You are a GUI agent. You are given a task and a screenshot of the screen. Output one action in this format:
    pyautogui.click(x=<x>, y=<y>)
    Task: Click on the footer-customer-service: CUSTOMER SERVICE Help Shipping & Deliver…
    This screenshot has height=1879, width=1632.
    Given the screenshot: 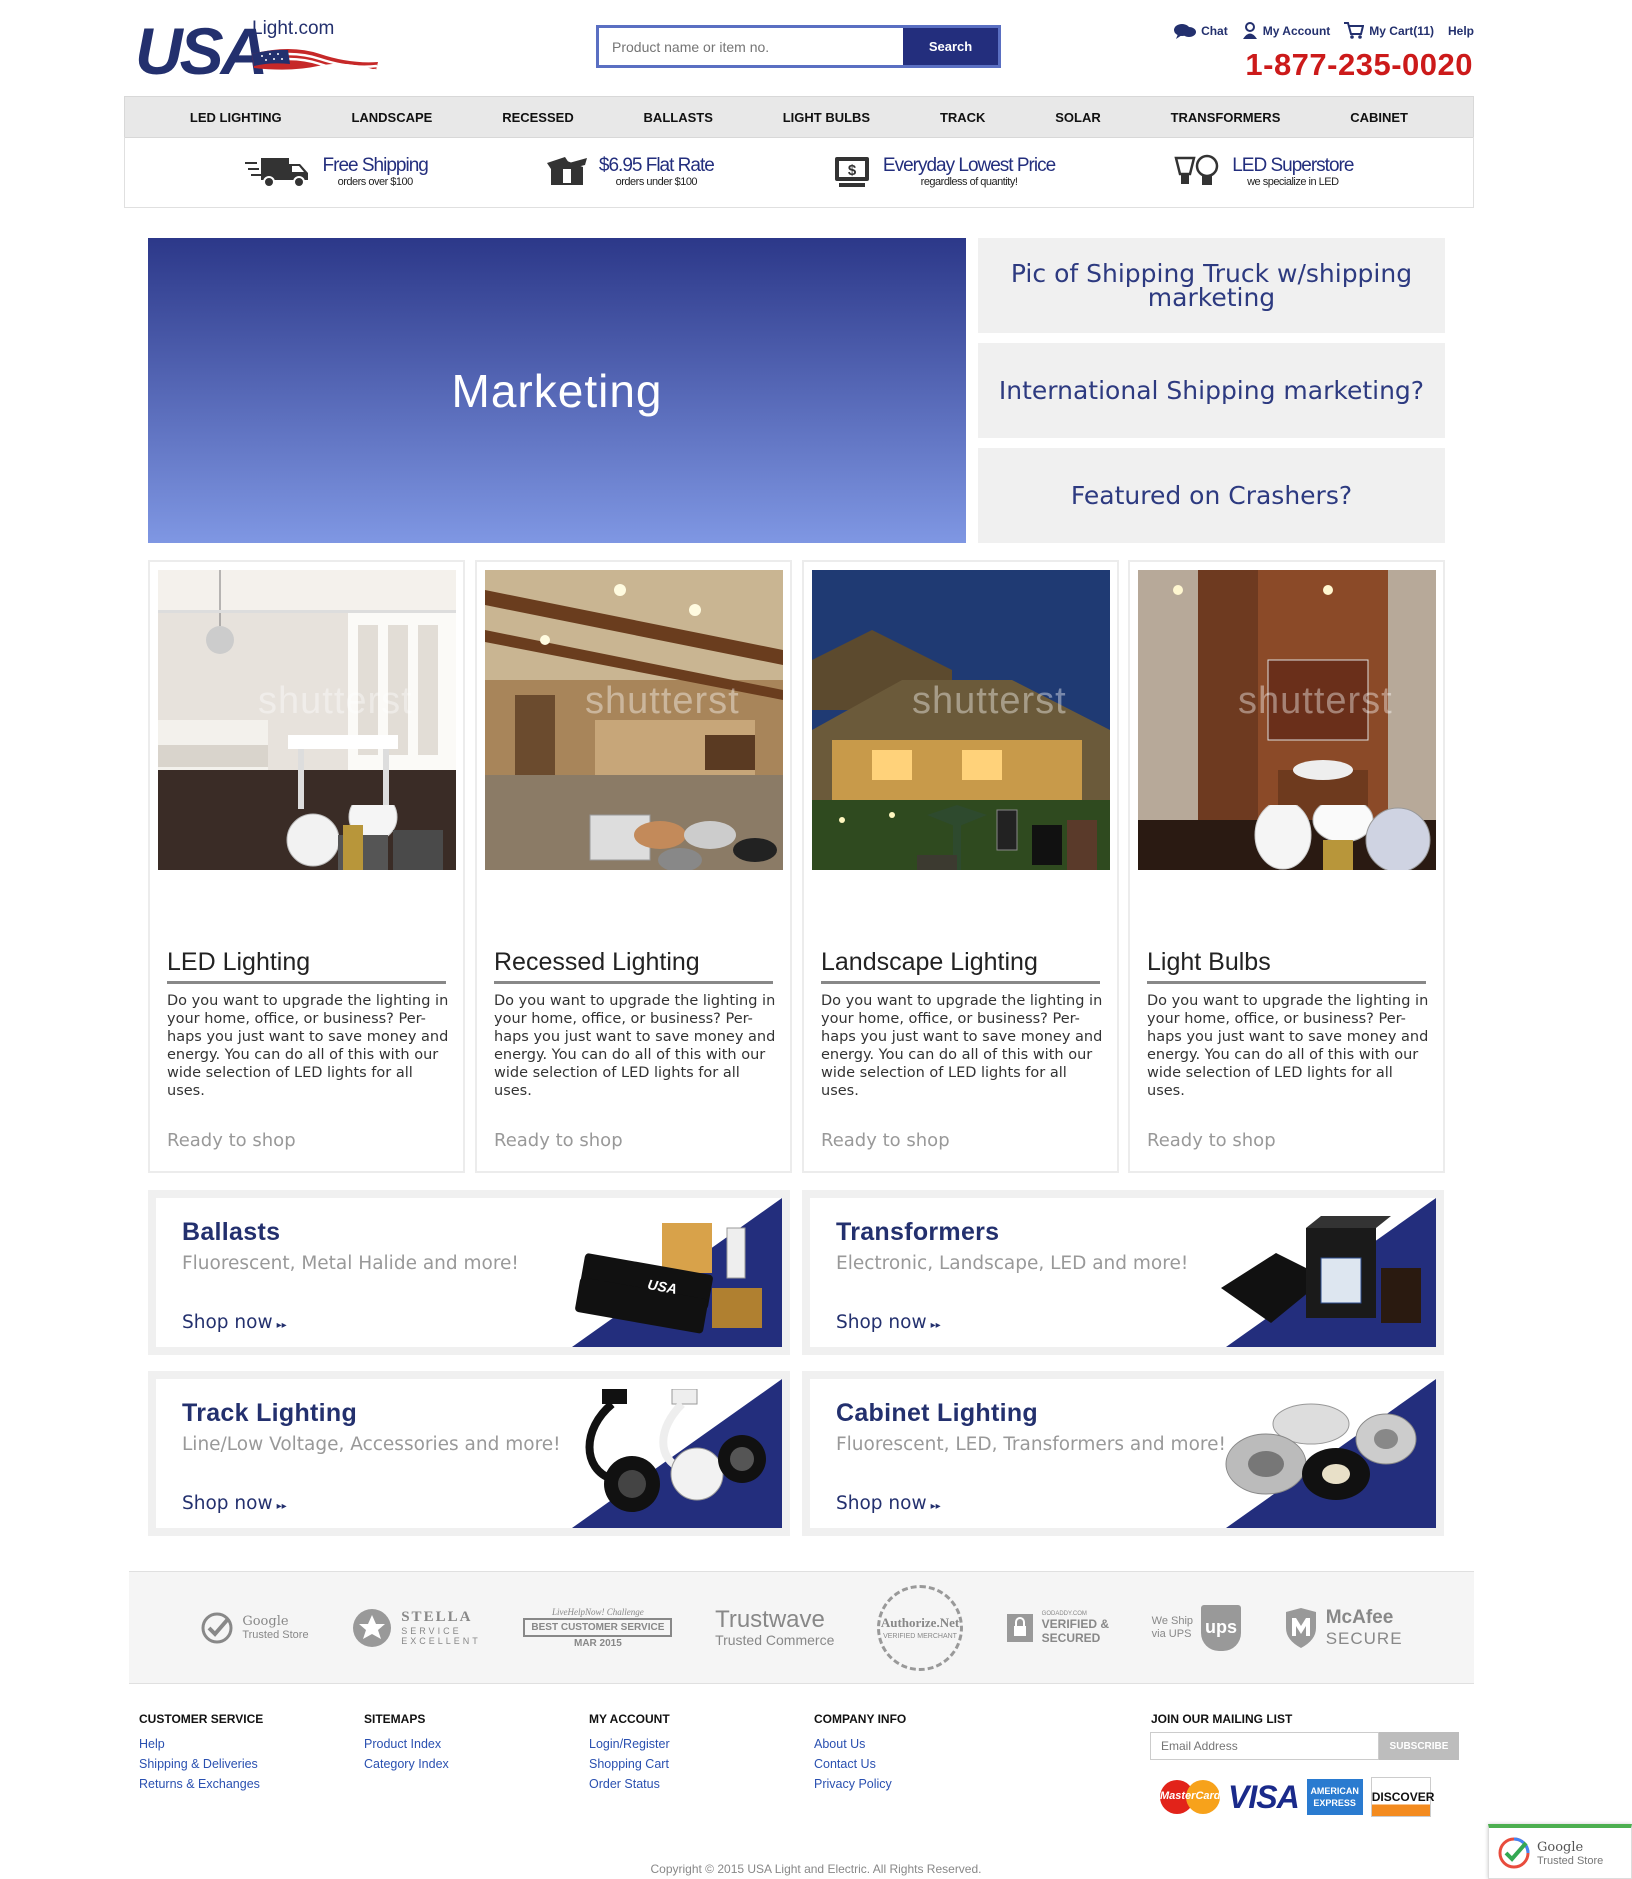 What is the action you would take?
    pyautogui.click(x=201, y=1753)
    